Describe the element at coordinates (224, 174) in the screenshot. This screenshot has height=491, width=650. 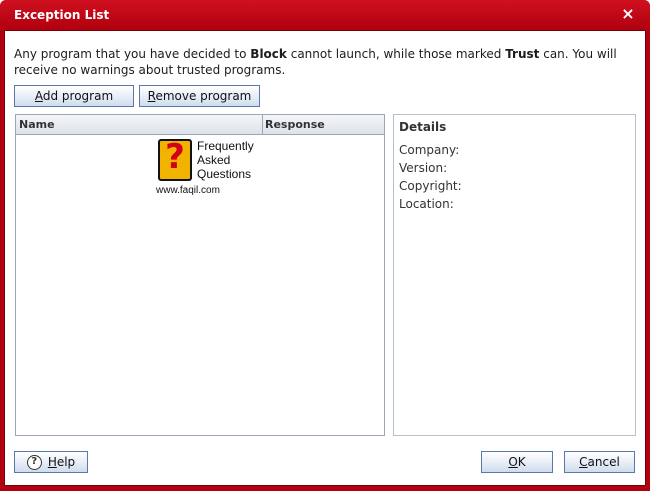
I see `watermark-line-3: Questions` at that location.